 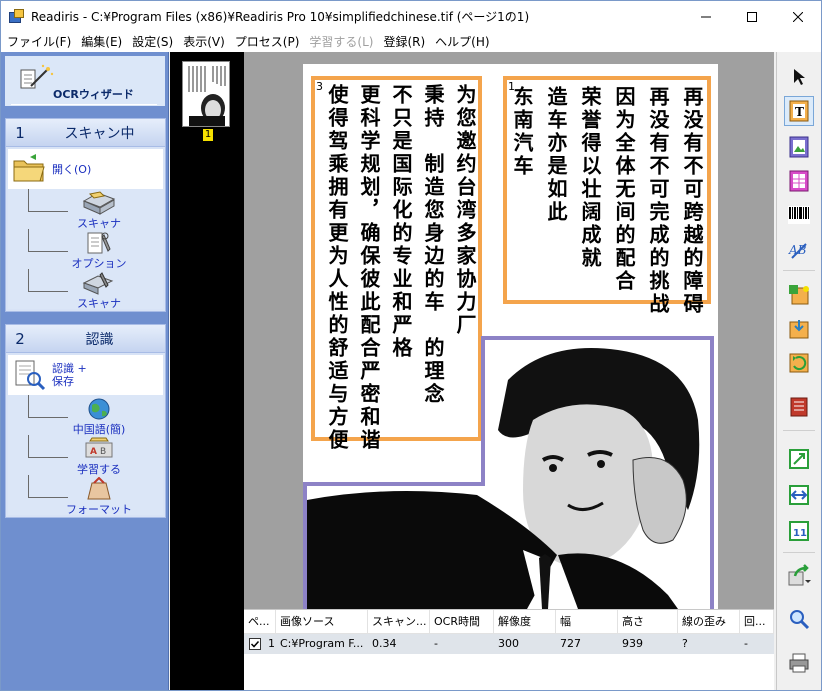 I want to click on open-button: 開く(O), so click(x=85, y=169).